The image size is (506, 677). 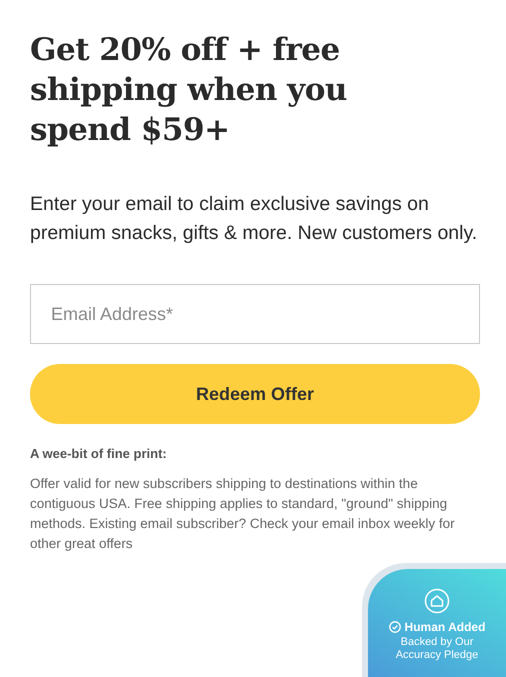 What do you see at coordinates (437, 649) in the screenshot?
I see `badge-subtitle: Backed by Our Accuracy Pledge` at bounding box center [437, 649].